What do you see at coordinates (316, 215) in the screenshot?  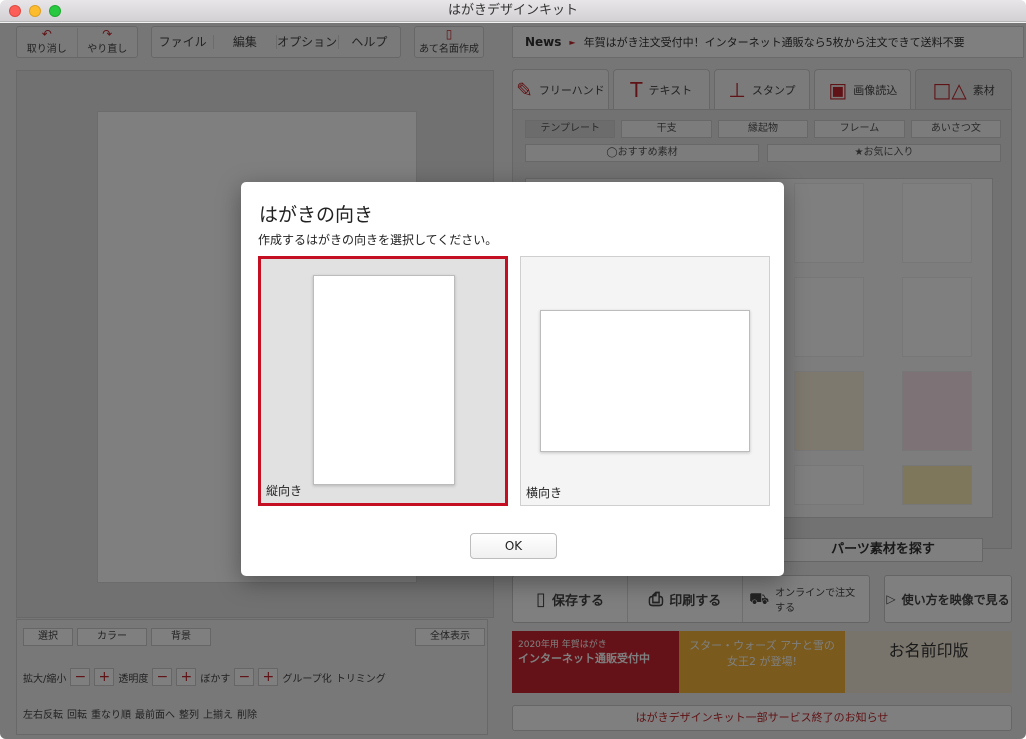 I see `dialog-title: はがきの向き` at bounding box center [316, 215].